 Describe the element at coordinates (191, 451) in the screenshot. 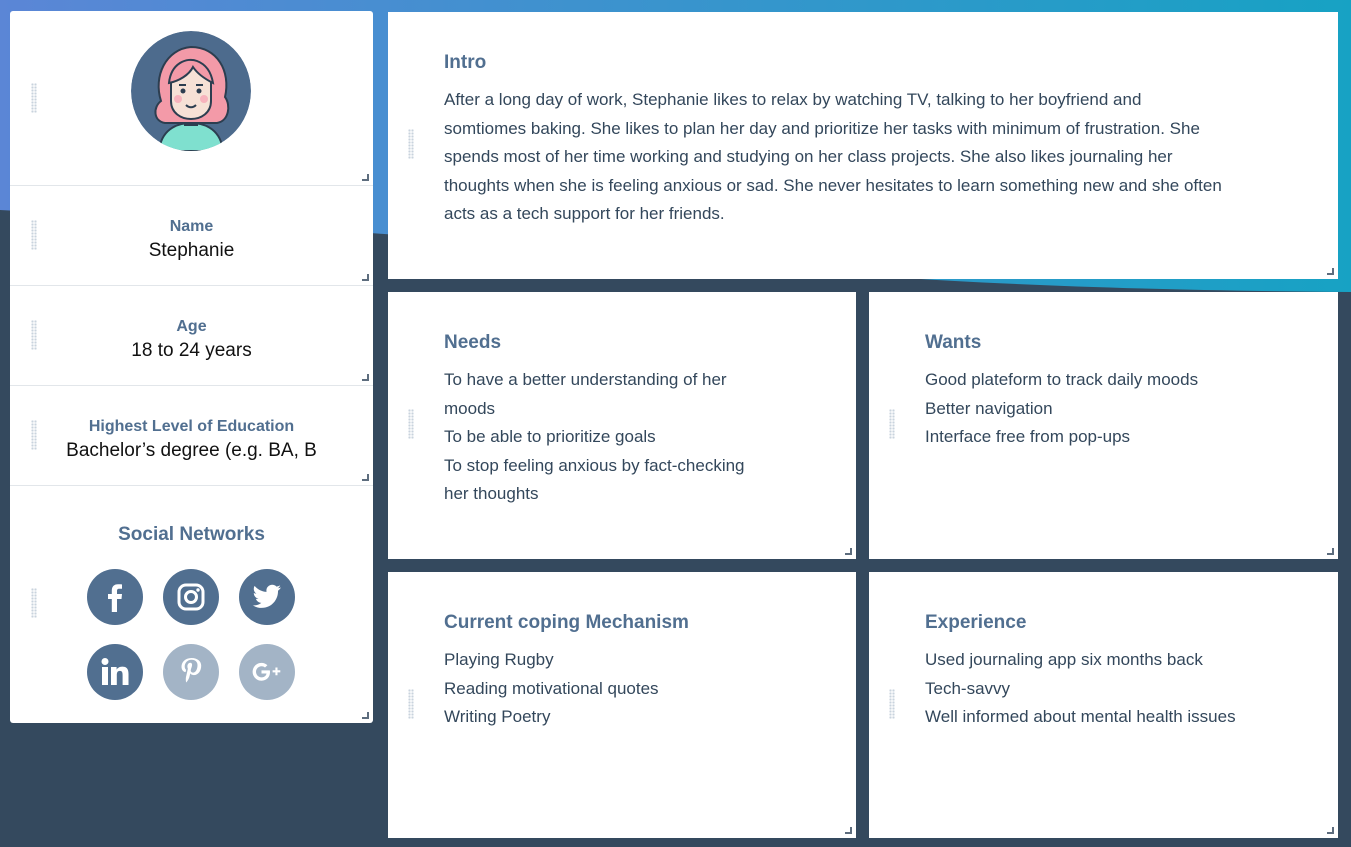

I see `education-value: Bachelor’s degree (e.g. BA, B` at that location.